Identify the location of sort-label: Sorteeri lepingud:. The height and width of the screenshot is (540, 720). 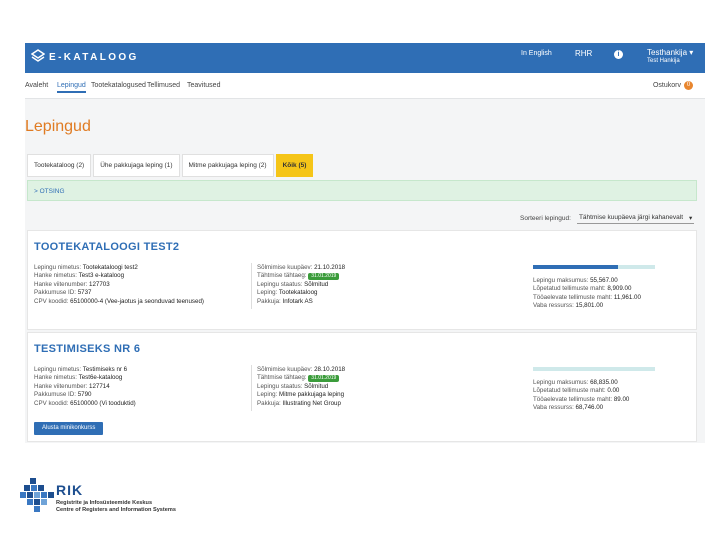
(545, 218).